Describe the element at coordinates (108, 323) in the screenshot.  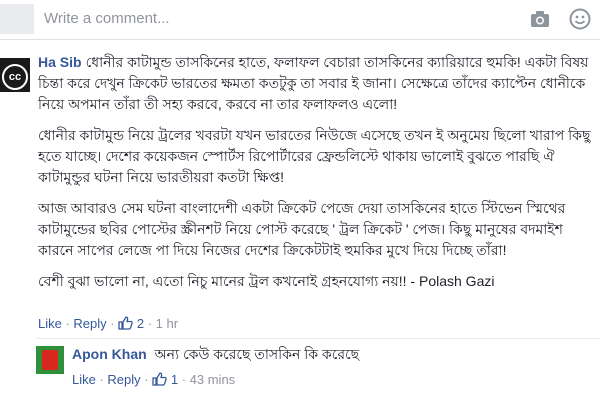
I see `comment-actions: Like · Reply · 2 · 1 hr` at that location.